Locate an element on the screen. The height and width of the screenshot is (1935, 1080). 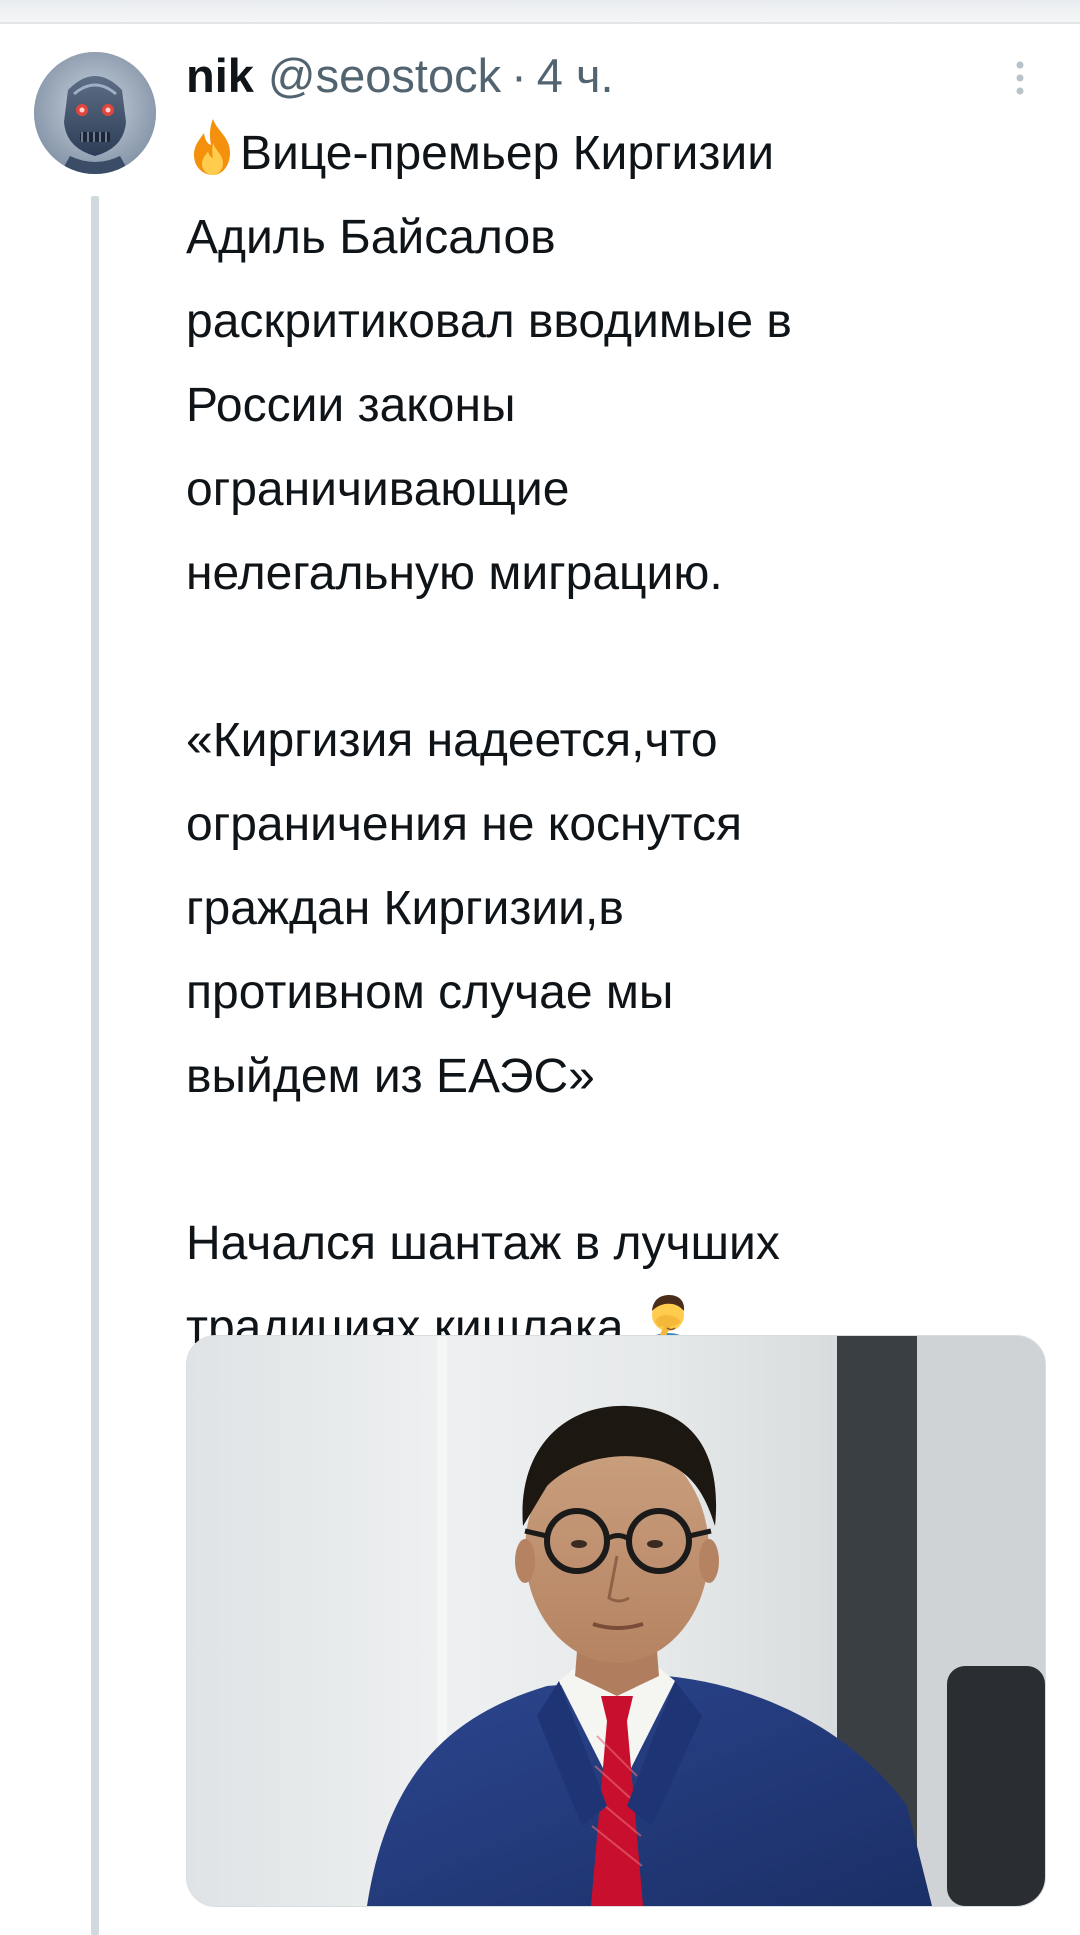
text-line: ограничивающие is located at coordinates (378, 489).